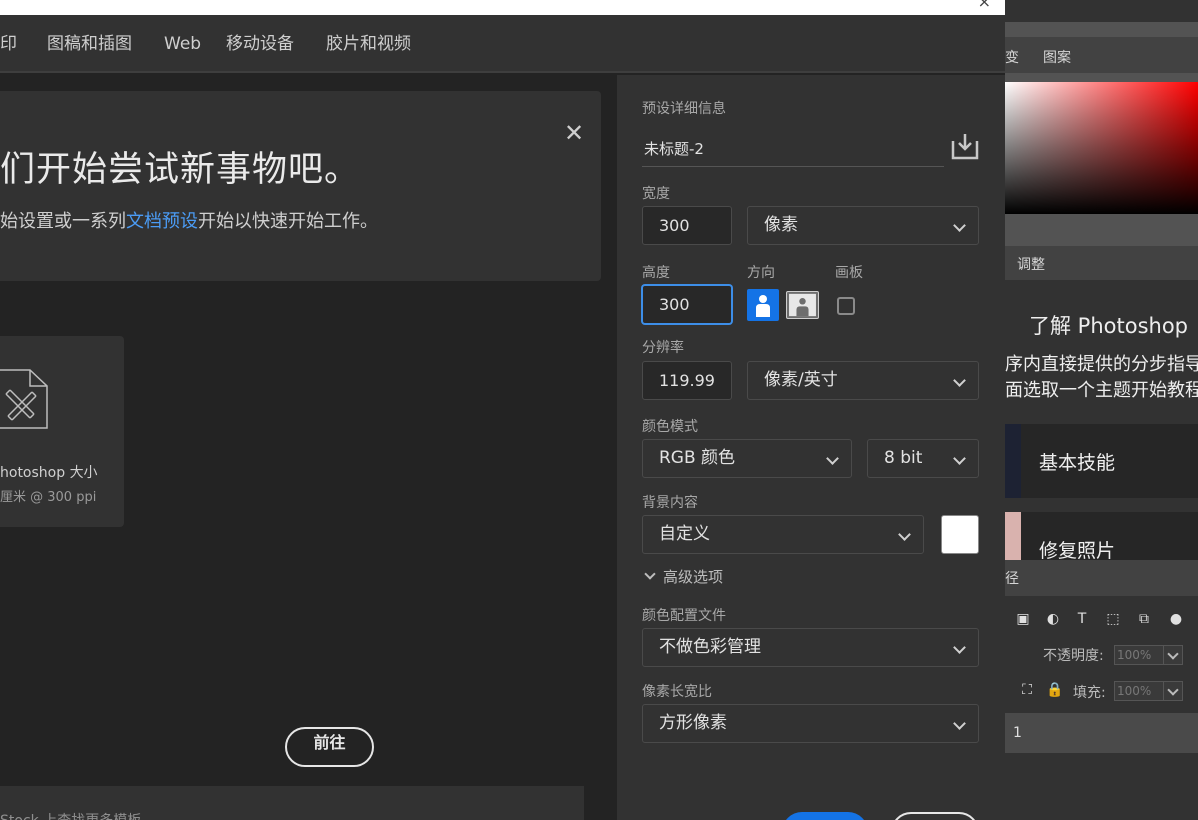 The height and width of the screenshot is (820, 1198). I want to click on background-value: 自定义, so click(684, 534).